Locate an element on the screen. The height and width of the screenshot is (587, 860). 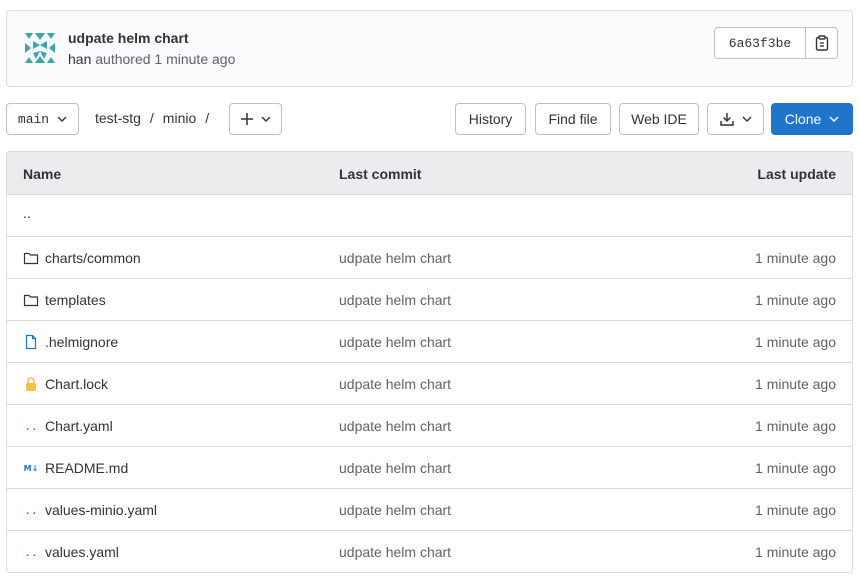
file-name: README.md is located at coordinates (87, 468).